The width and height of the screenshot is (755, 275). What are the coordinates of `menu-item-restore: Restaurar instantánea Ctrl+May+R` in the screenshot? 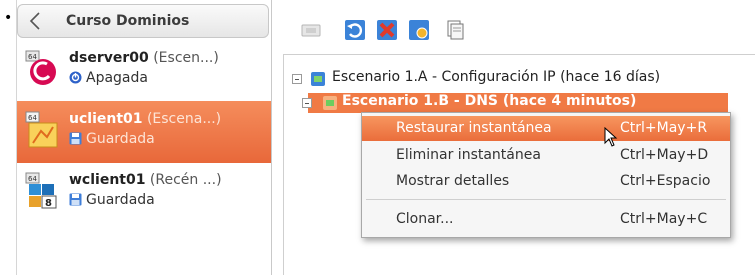 It's located at (546, 128).